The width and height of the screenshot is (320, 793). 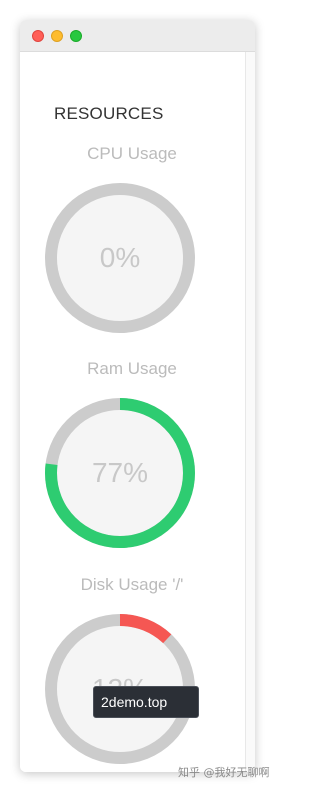 I want to click on cpu-usage-value: 0%, so click(x=120, y=257).